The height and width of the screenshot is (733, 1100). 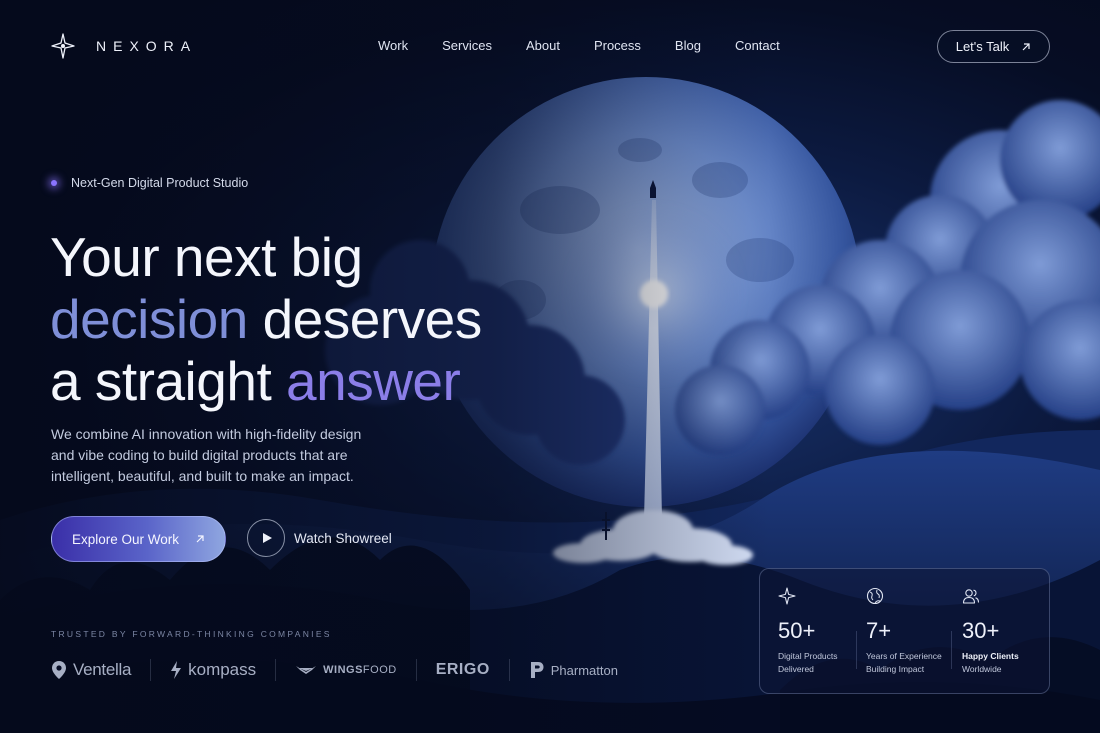 What do you see at coordinates (176, 670) in the screenshot?
I see `bolt-icon` at bounding box center [176, 670].